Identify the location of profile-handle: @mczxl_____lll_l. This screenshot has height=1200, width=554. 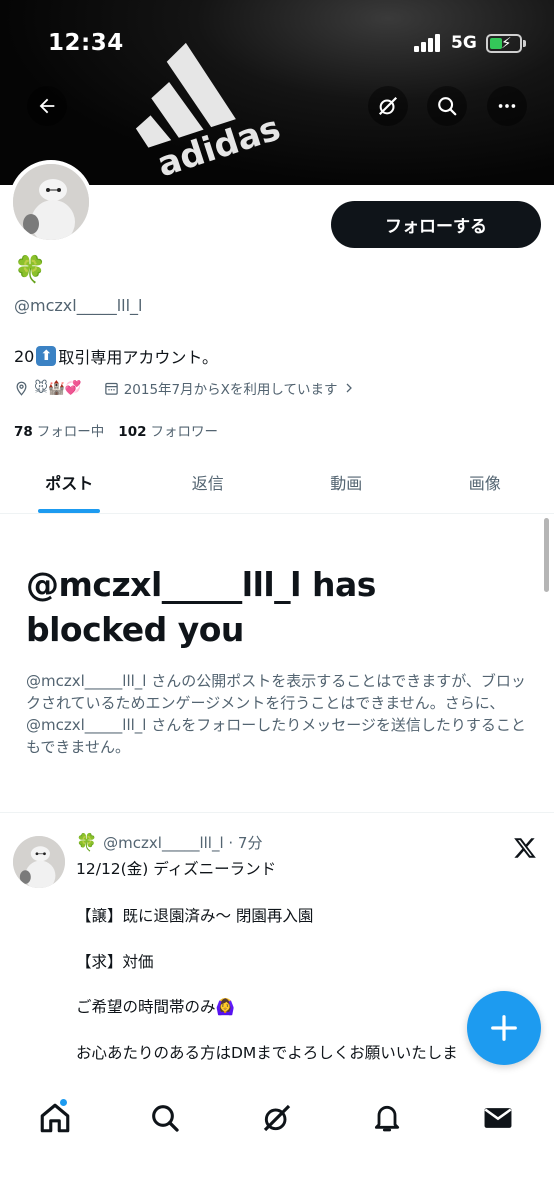
(78, 305).